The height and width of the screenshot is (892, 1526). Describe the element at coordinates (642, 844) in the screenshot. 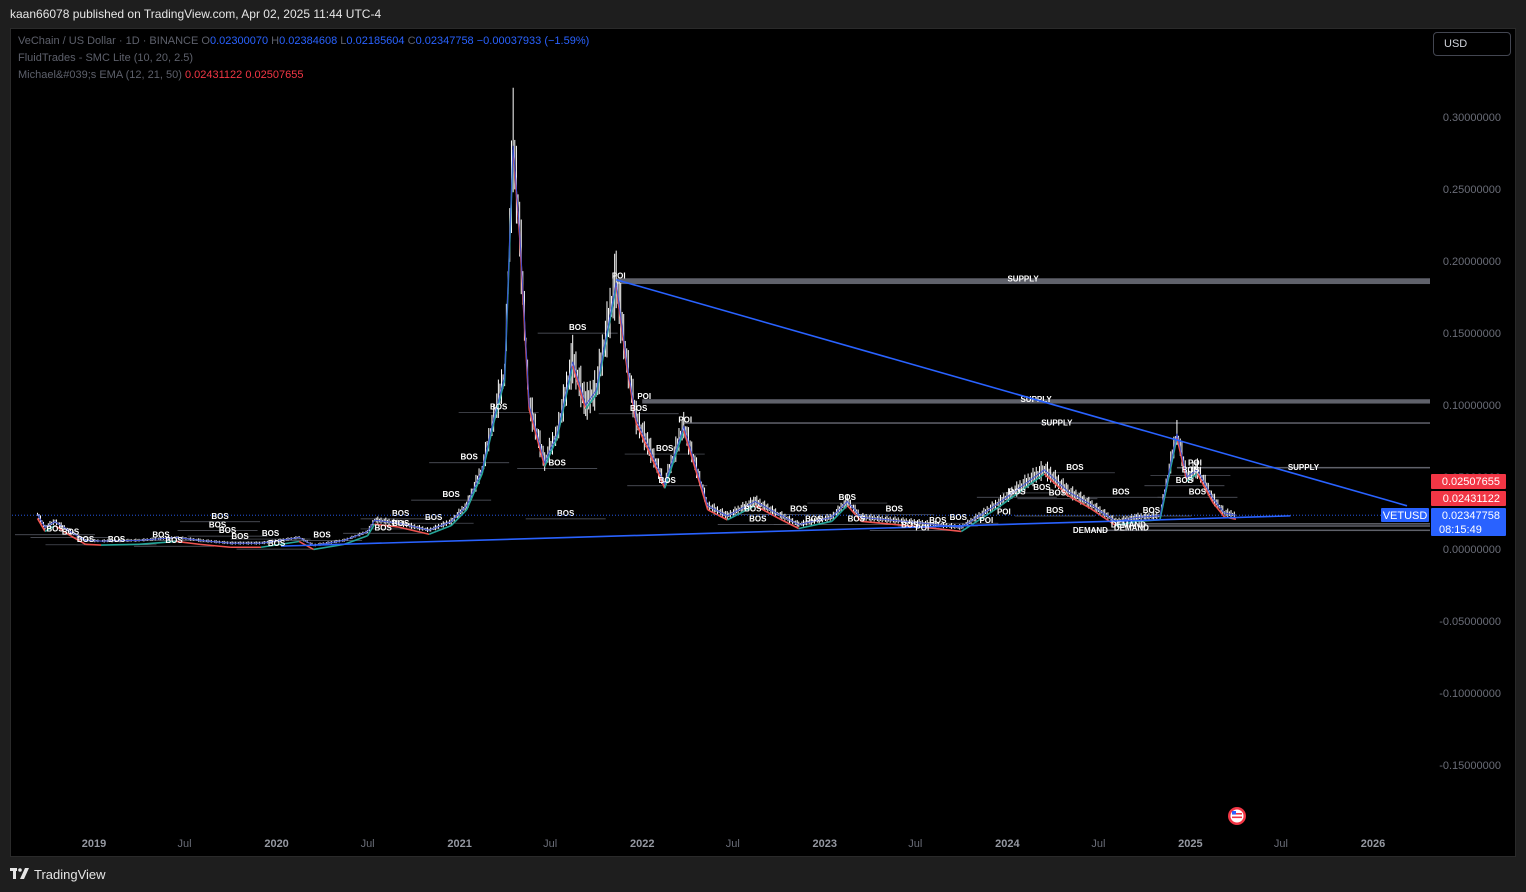

I see `x-tick-label: 2022` at that location.